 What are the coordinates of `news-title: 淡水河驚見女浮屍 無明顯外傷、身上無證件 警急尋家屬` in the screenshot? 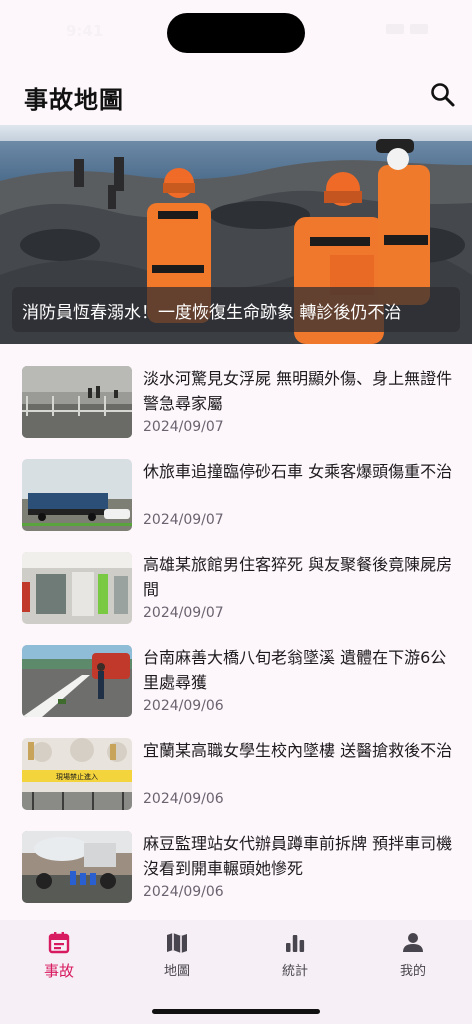 It's located at (298, 391).